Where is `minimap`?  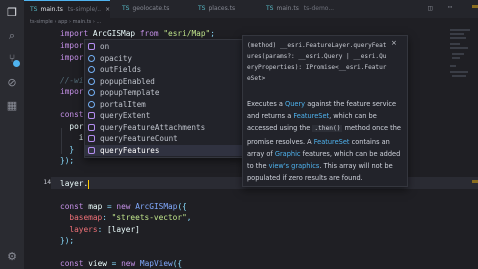
minimap is located at coordinates (463, 148).